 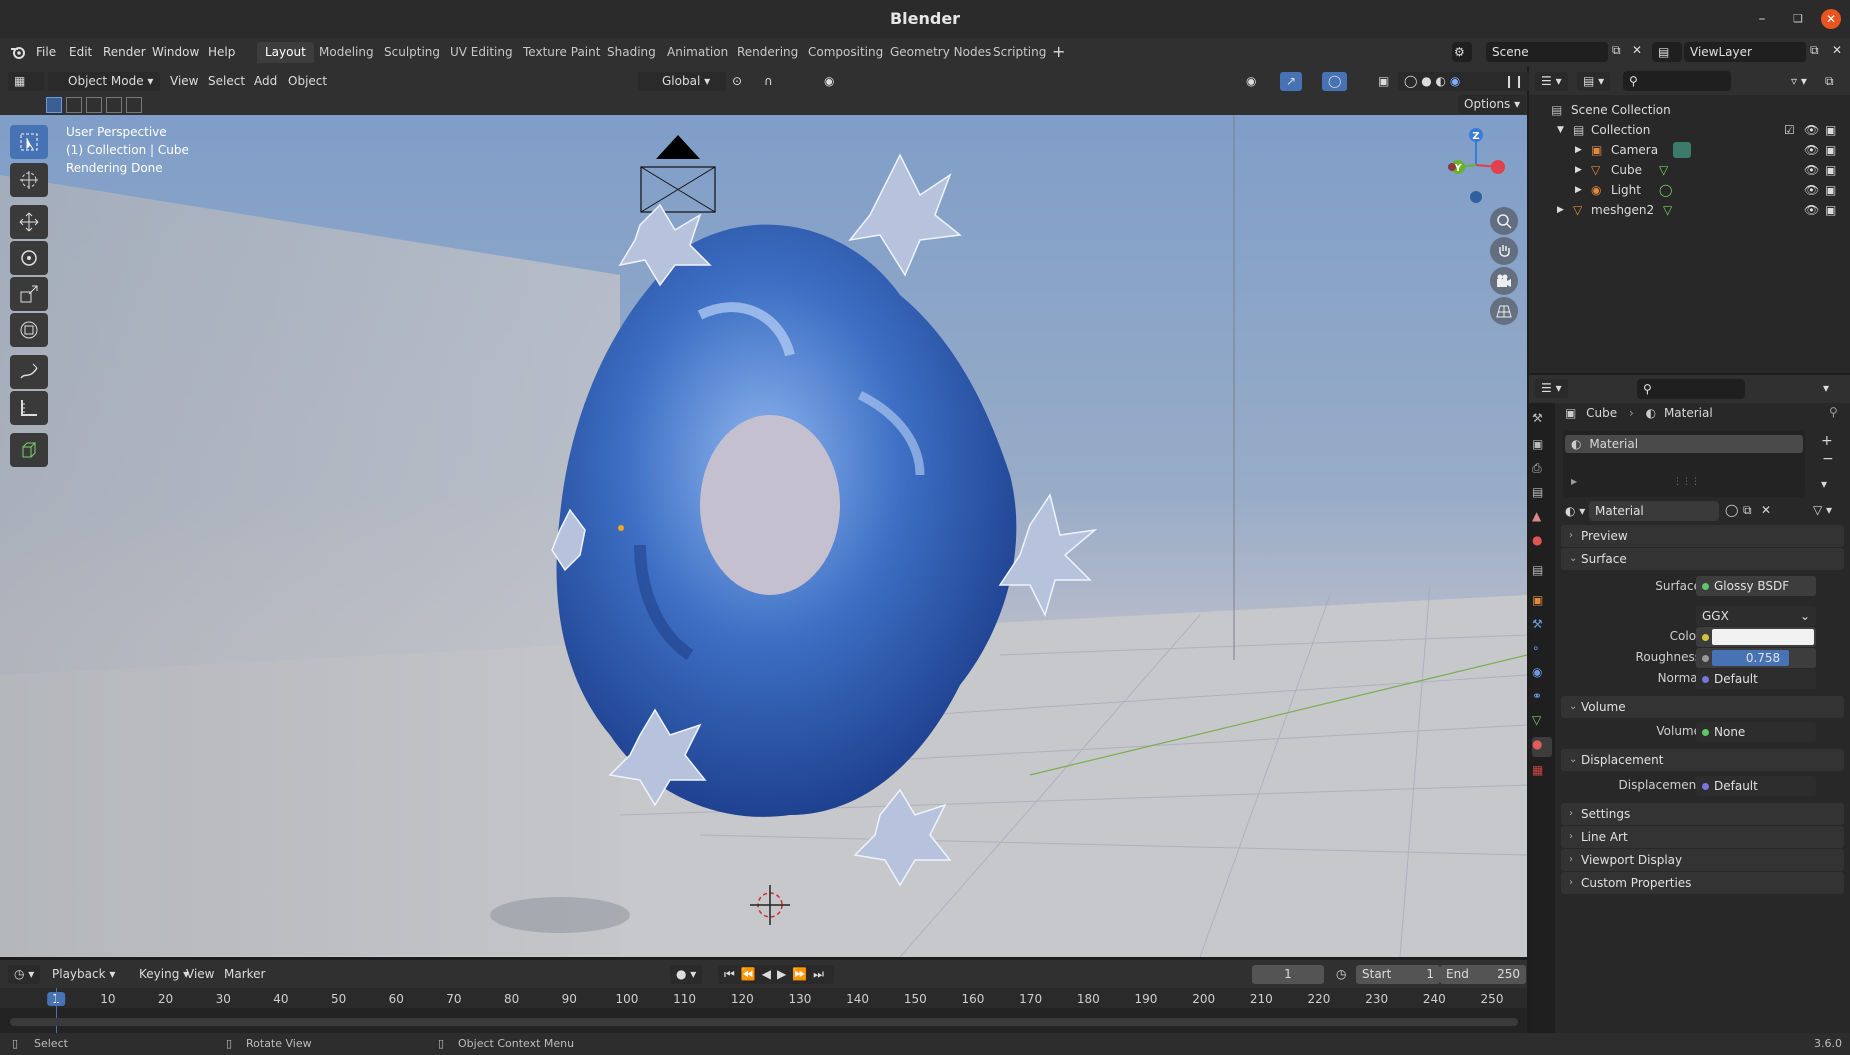 I want to click on tab-scripting: Scripting, so click(x=1019, y=52).